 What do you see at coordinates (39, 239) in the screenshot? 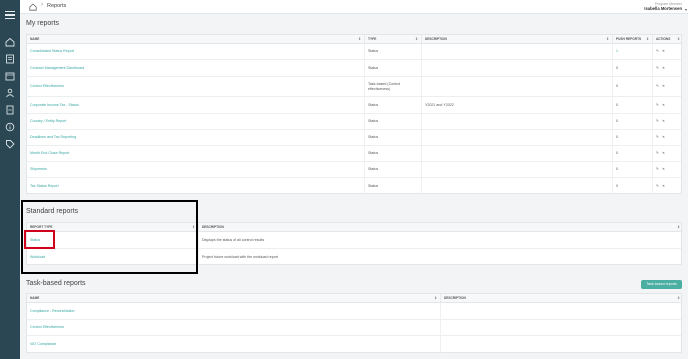
I see `status-report-highlight` at bounding box center [39, 239].